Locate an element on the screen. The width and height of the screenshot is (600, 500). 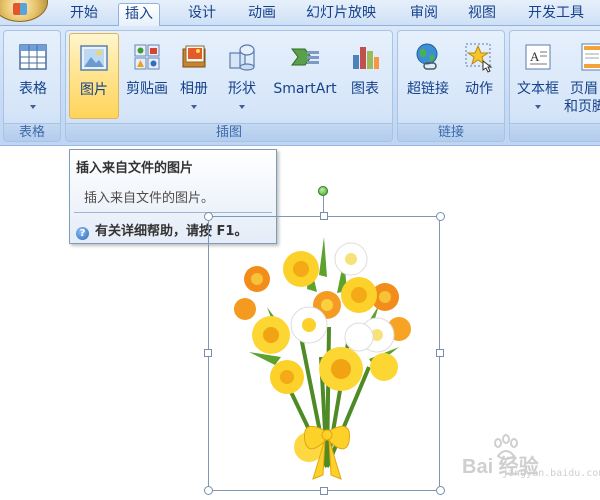
photo-album-button: 相册 is located at coordinates (194, 76).